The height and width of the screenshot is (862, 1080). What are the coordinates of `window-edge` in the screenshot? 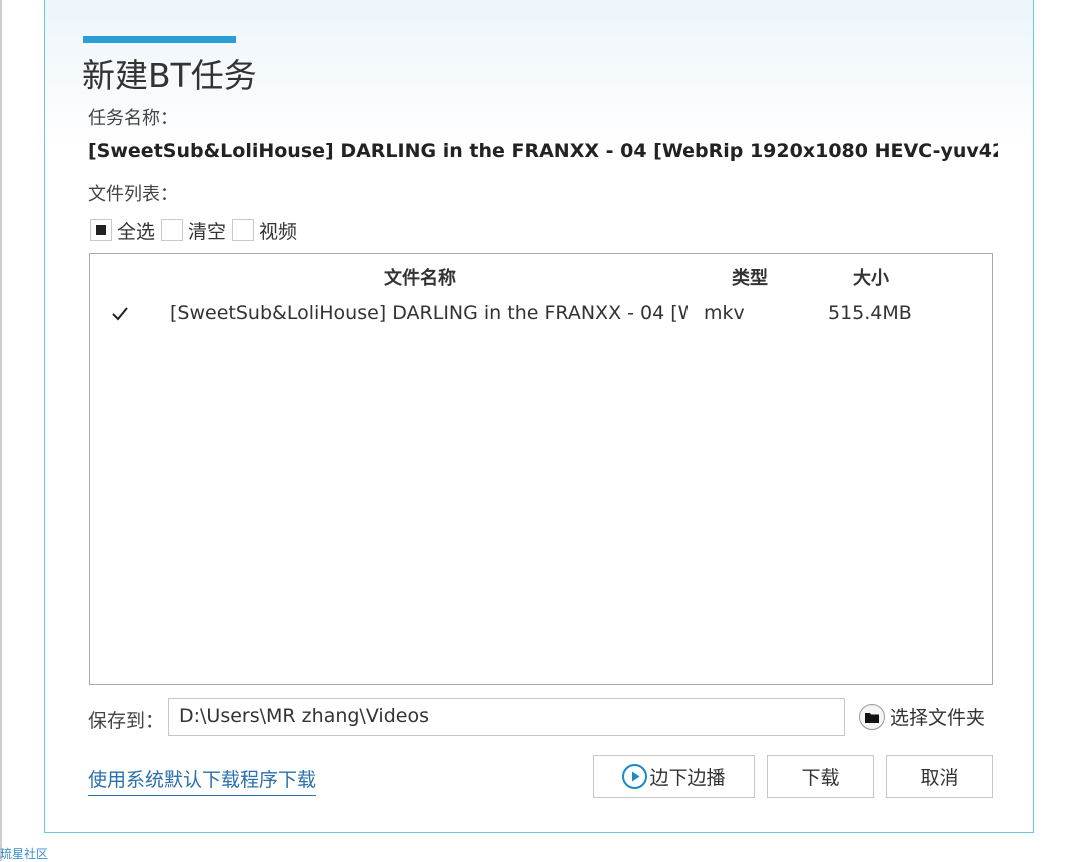 It's located at (1, 430).